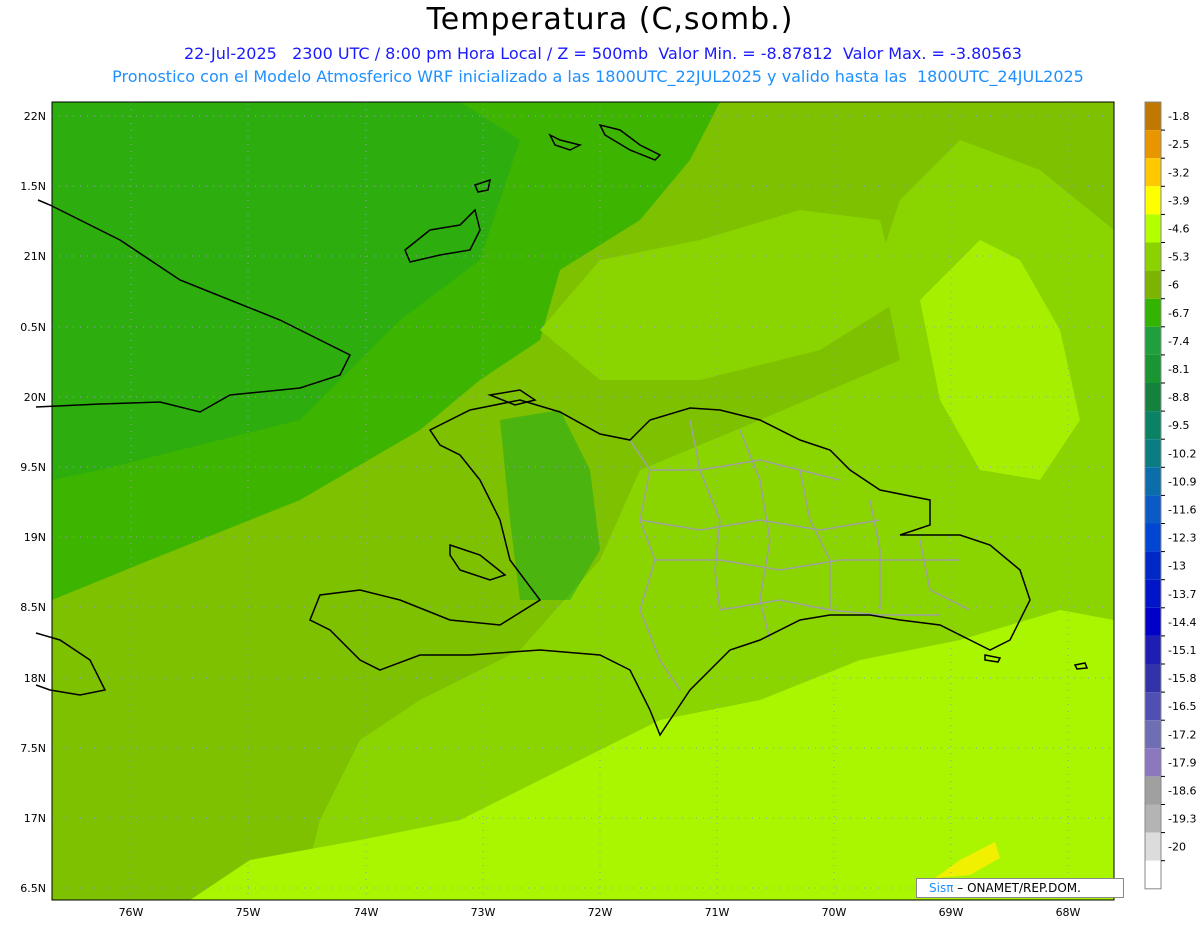  I want to click on lat-label: 7.5N, so click(33, 748).